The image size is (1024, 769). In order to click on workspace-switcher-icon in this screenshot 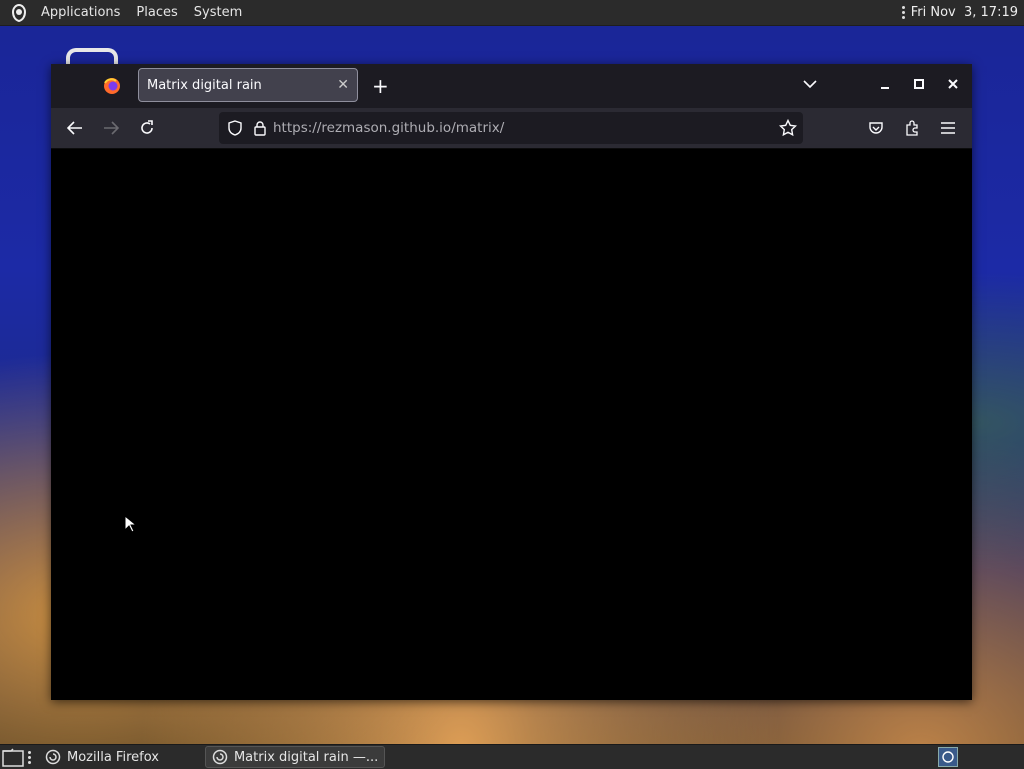, I will do `click(948, 757)`.